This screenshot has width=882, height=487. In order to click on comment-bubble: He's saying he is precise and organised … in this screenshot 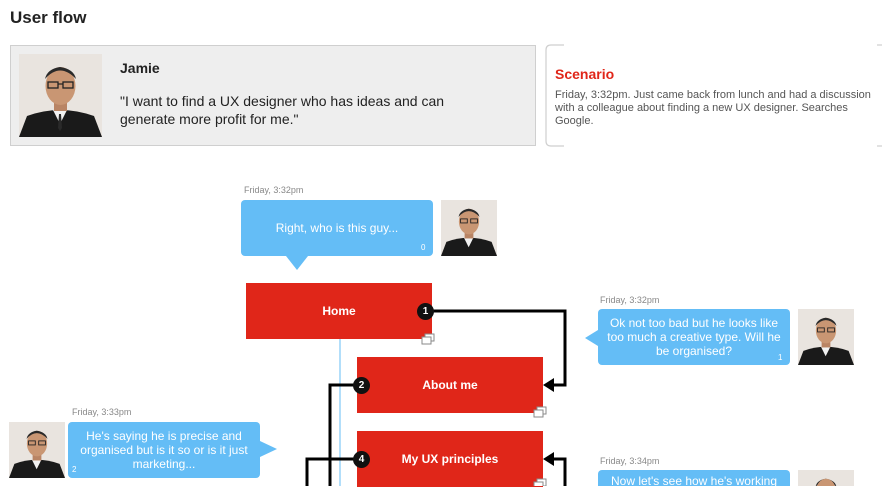, I will do `click(164, 450)`.